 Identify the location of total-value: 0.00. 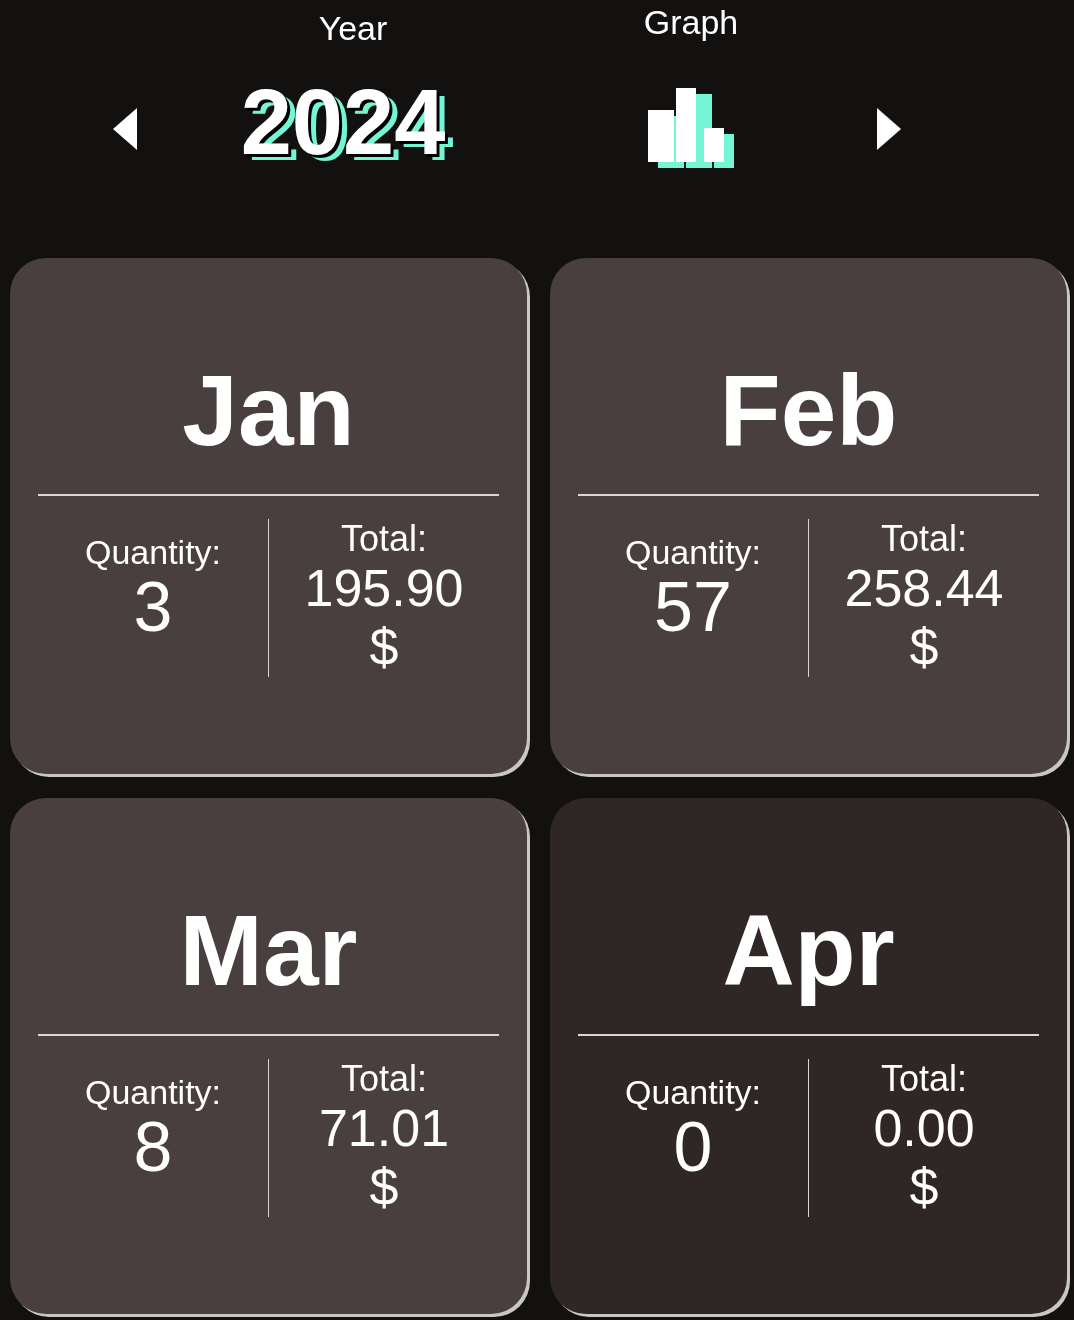
(924, 1128).